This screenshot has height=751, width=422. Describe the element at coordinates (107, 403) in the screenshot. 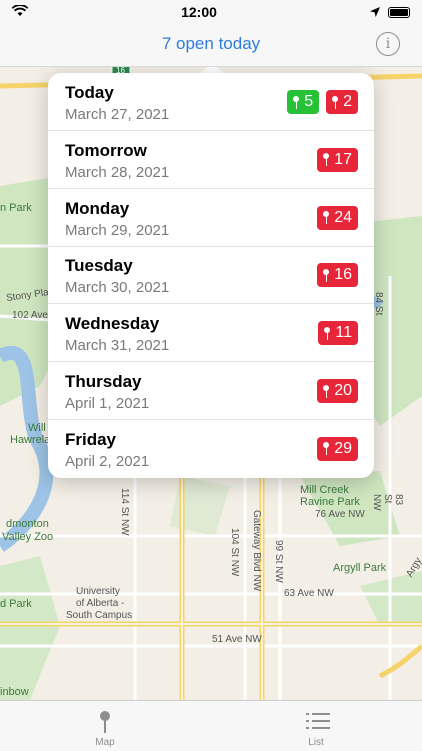

I see `row-date: April 1, 2021` at that location.